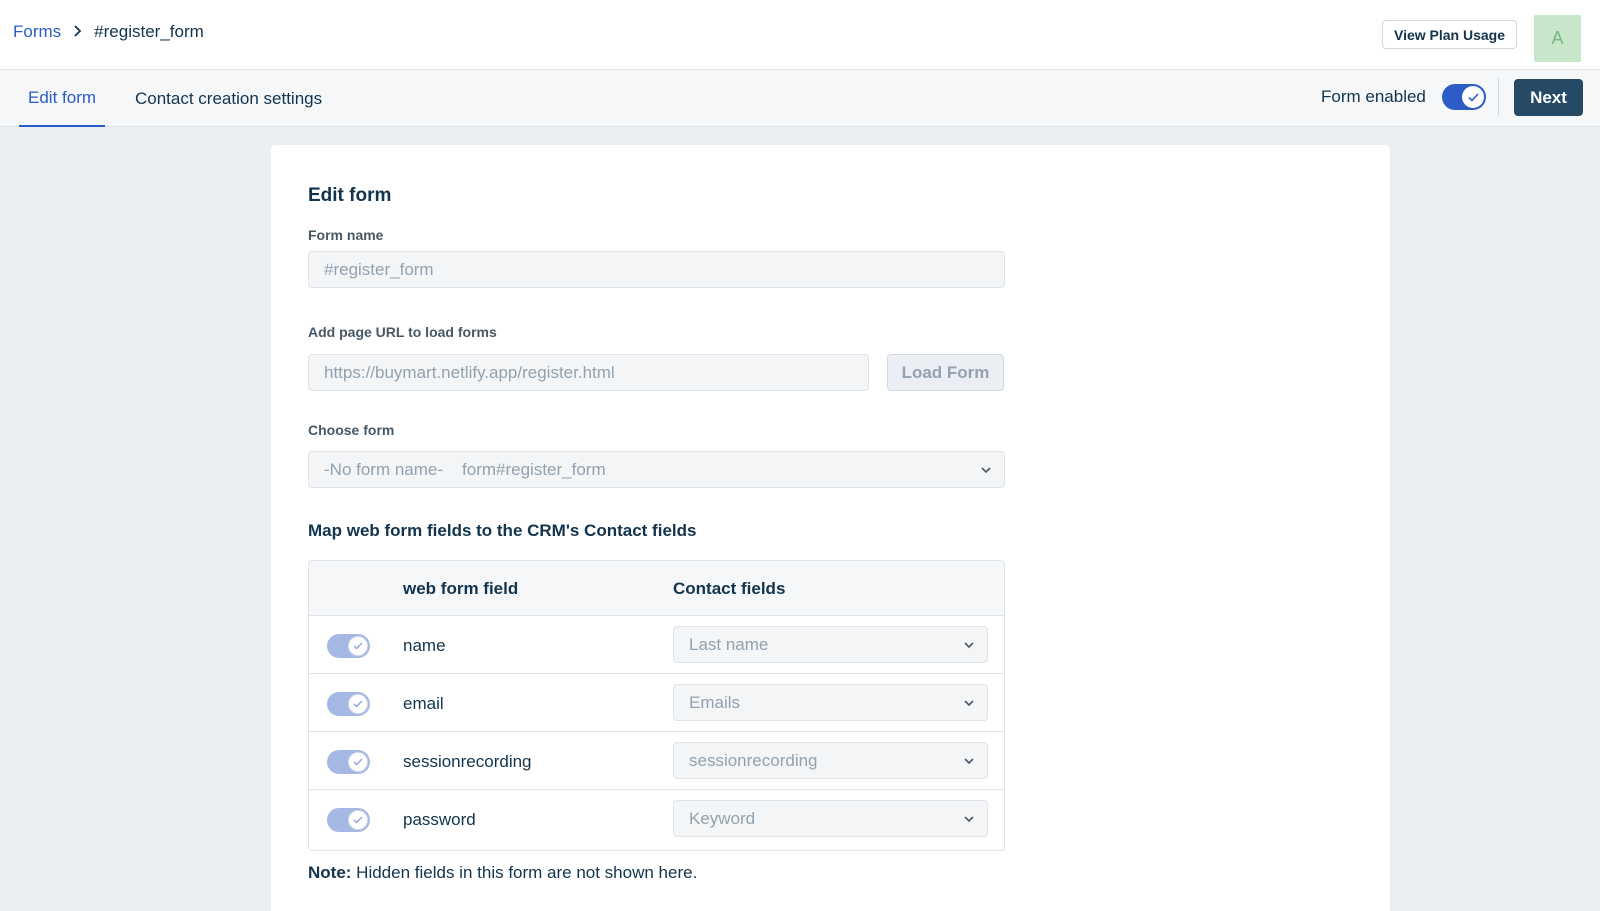 The width and height of the screenshot is (1600, 911). Describe the element at coordinates (656, 645) in the screenshot. I see `table-row: name Last name` at that location.